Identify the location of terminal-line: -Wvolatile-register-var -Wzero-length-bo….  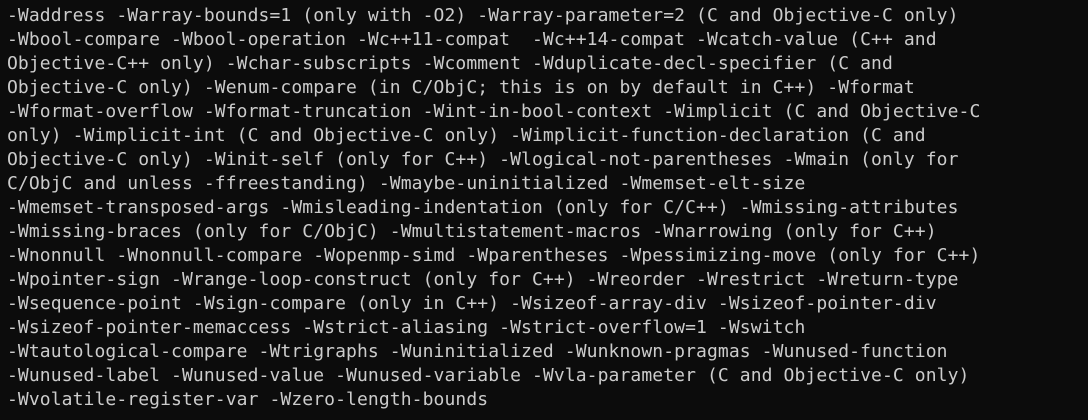
(248, 399).